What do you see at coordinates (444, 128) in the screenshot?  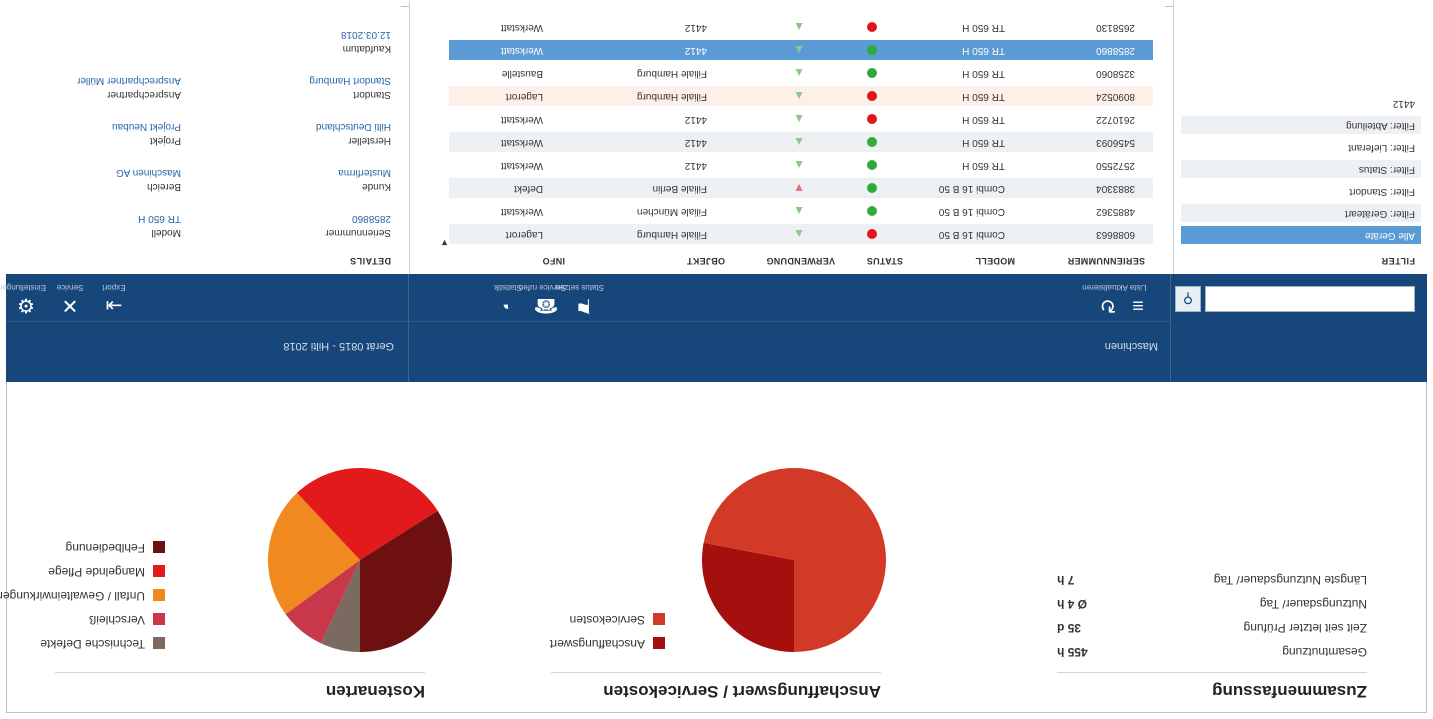 I see `table-scrollbar: ▼` at bounding box center [444, 128].